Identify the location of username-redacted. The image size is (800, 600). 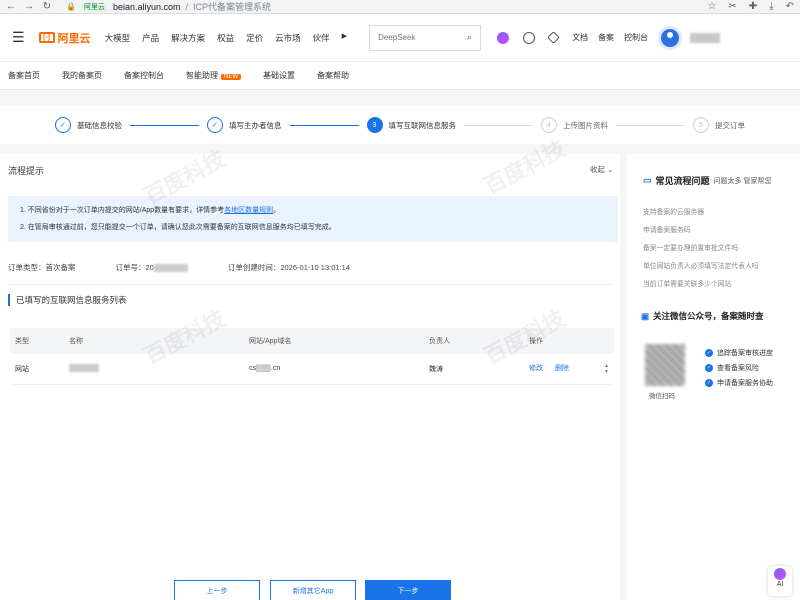
(705, 37).